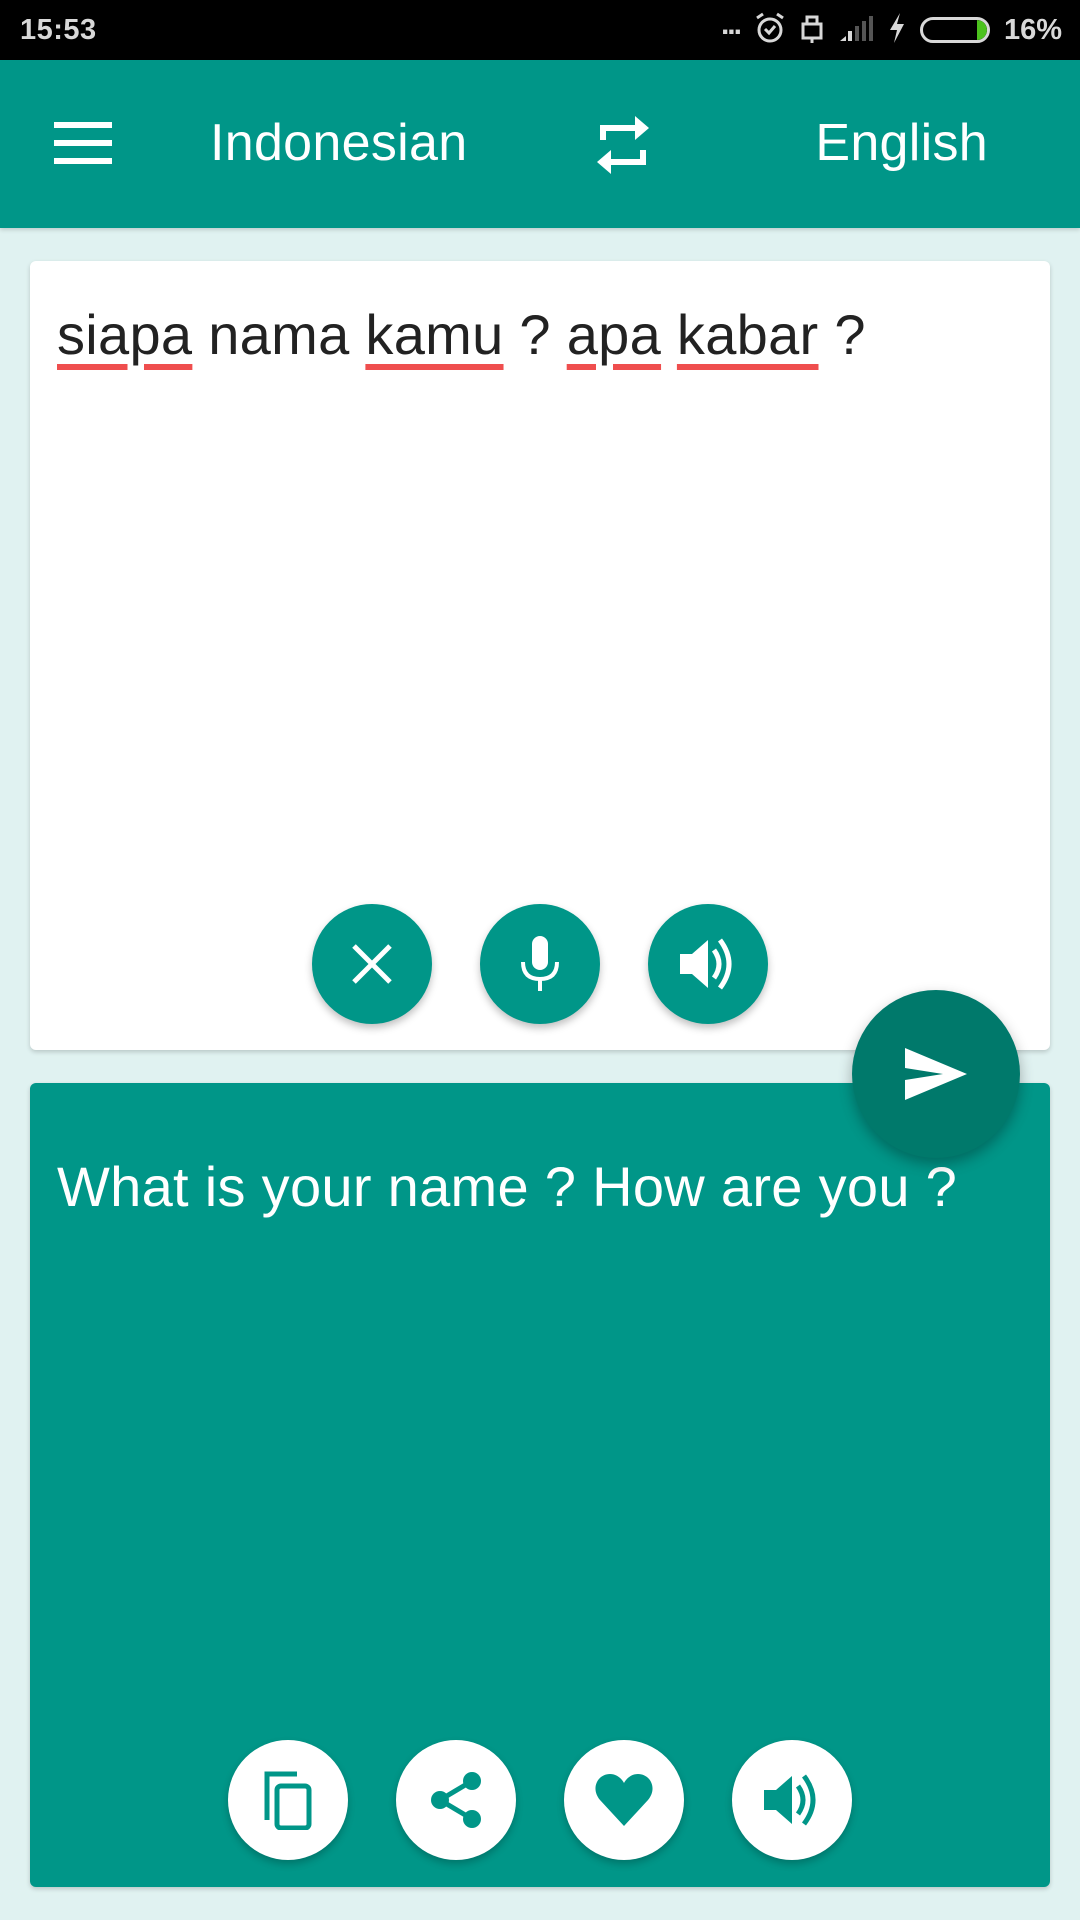  I want to click on share-button, so click(456, 1800).